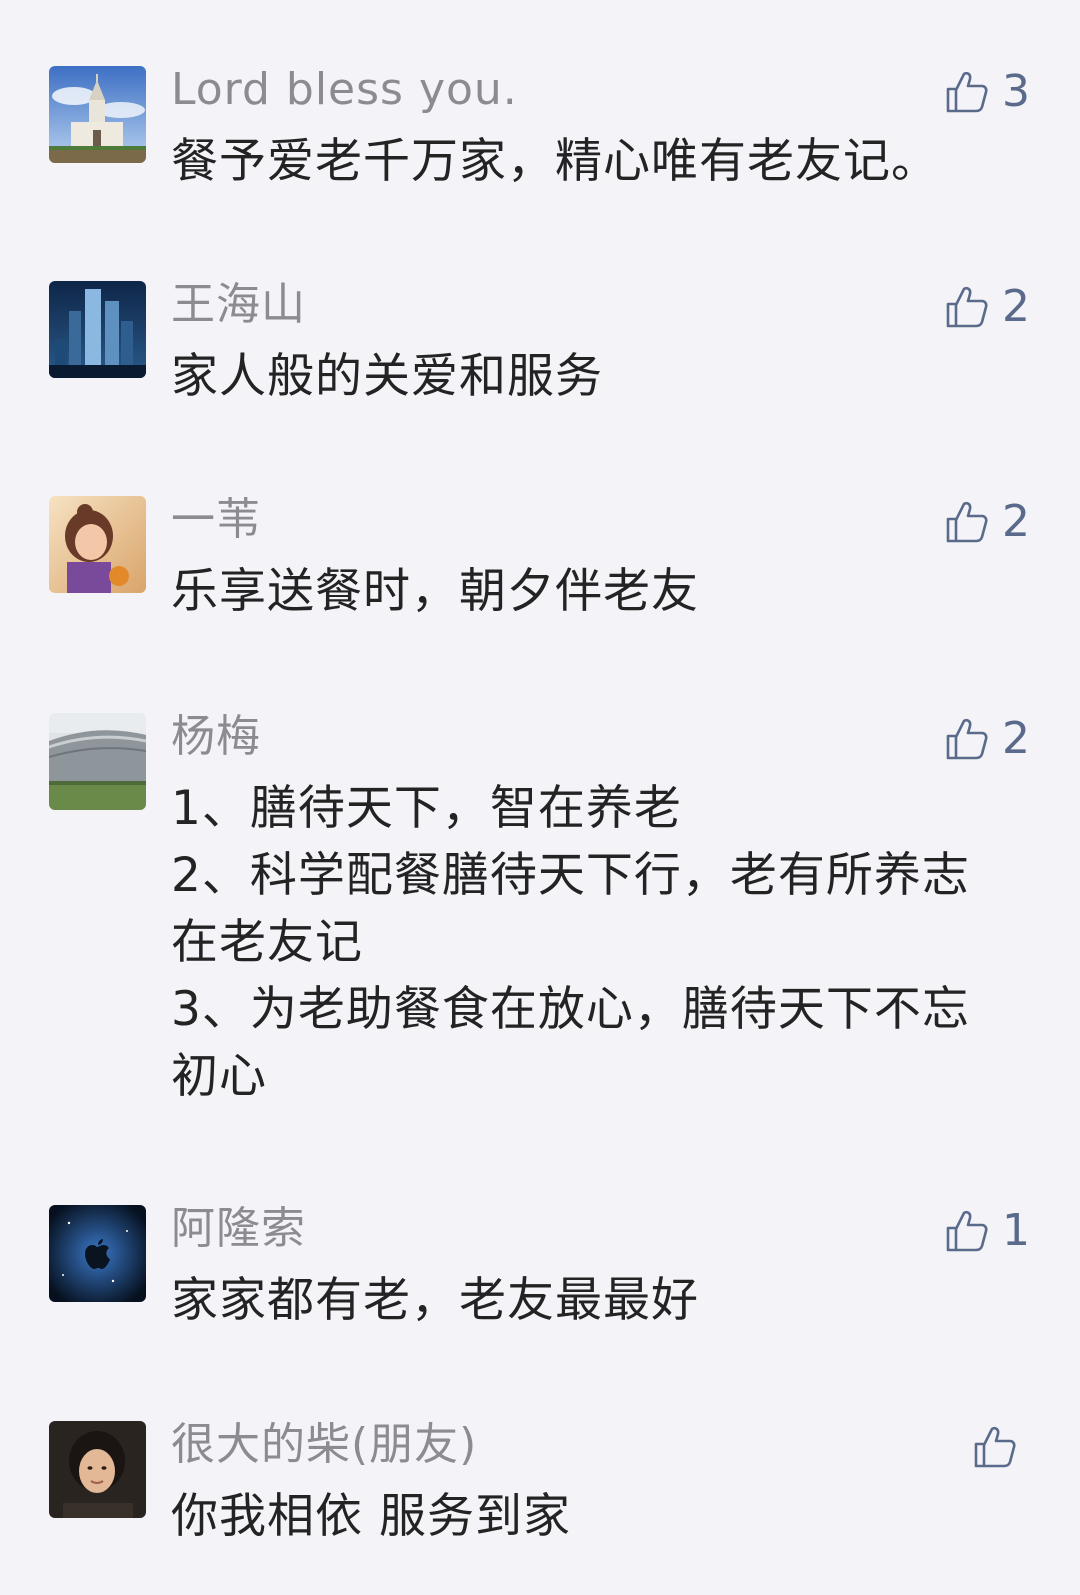 This screenshot has height=1595, width=1080. I want to click on comment-text-line: 1、膳待天下，智在养老, so click(426, 808).